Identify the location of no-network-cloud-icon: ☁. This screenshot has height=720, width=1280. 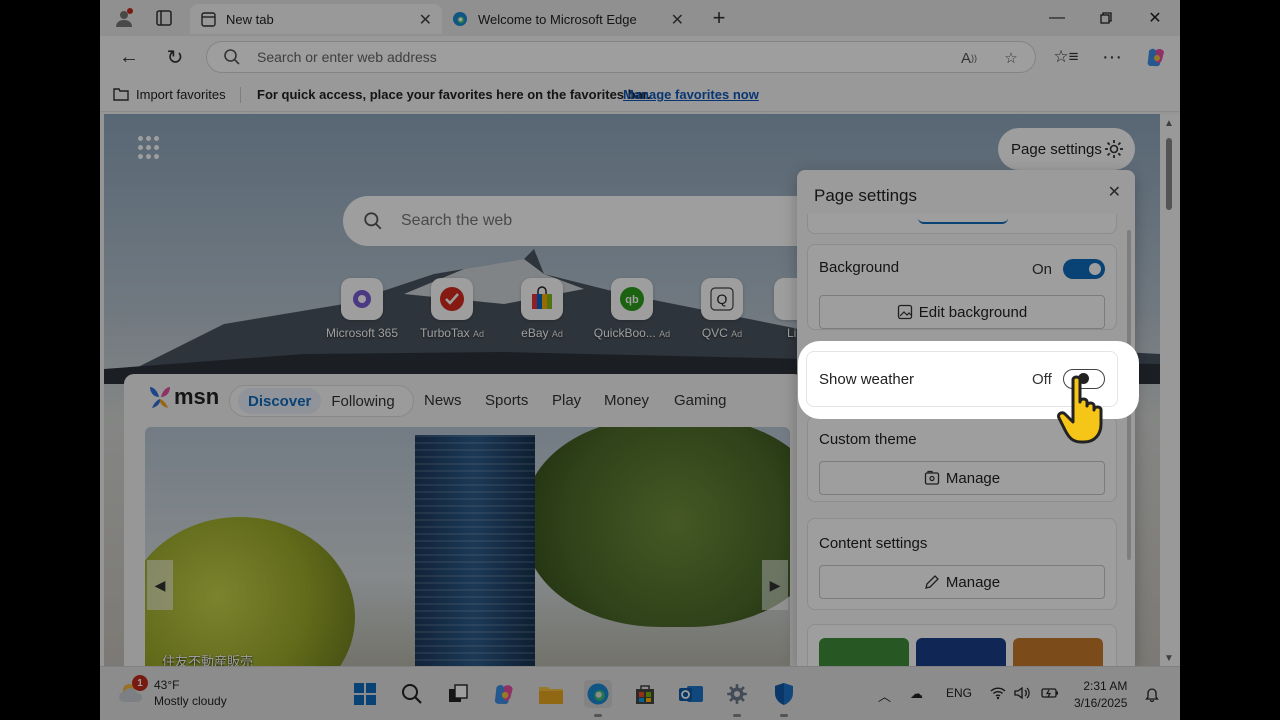
(916, 694).